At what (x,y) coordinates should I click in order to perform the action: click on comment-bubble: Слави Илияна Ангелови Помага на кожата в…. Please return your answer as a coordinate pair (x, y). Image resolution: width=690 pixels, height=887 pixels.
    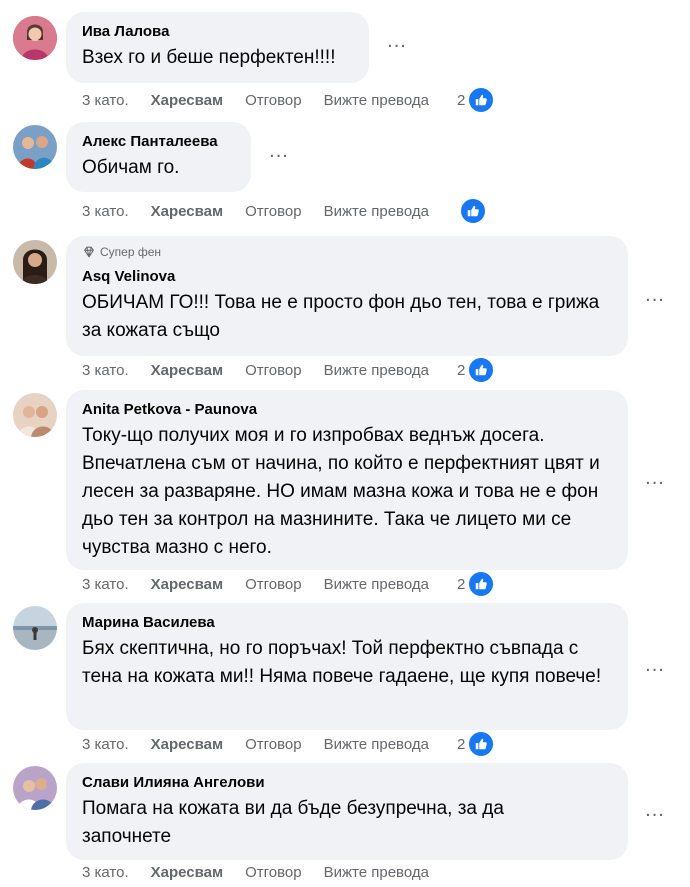
    Looking at the image, I should click on (347, 811).